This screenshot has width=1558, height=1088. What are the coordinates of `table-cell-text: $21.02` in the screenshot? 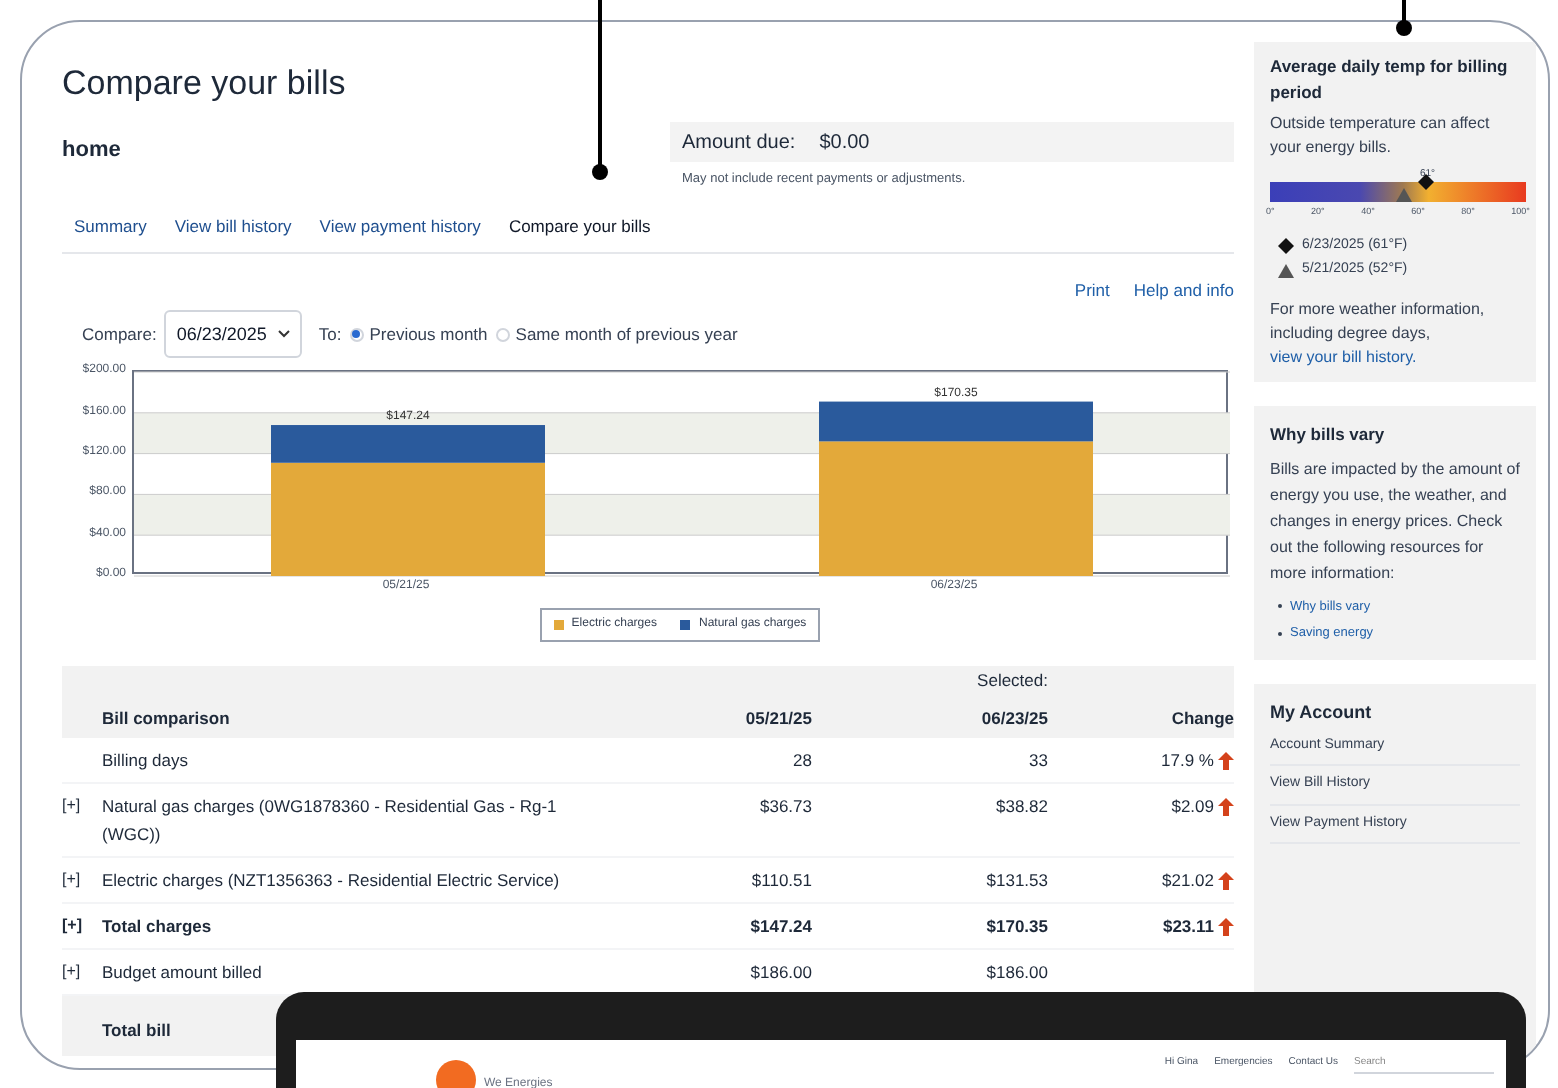 It's located at (1188, 881).